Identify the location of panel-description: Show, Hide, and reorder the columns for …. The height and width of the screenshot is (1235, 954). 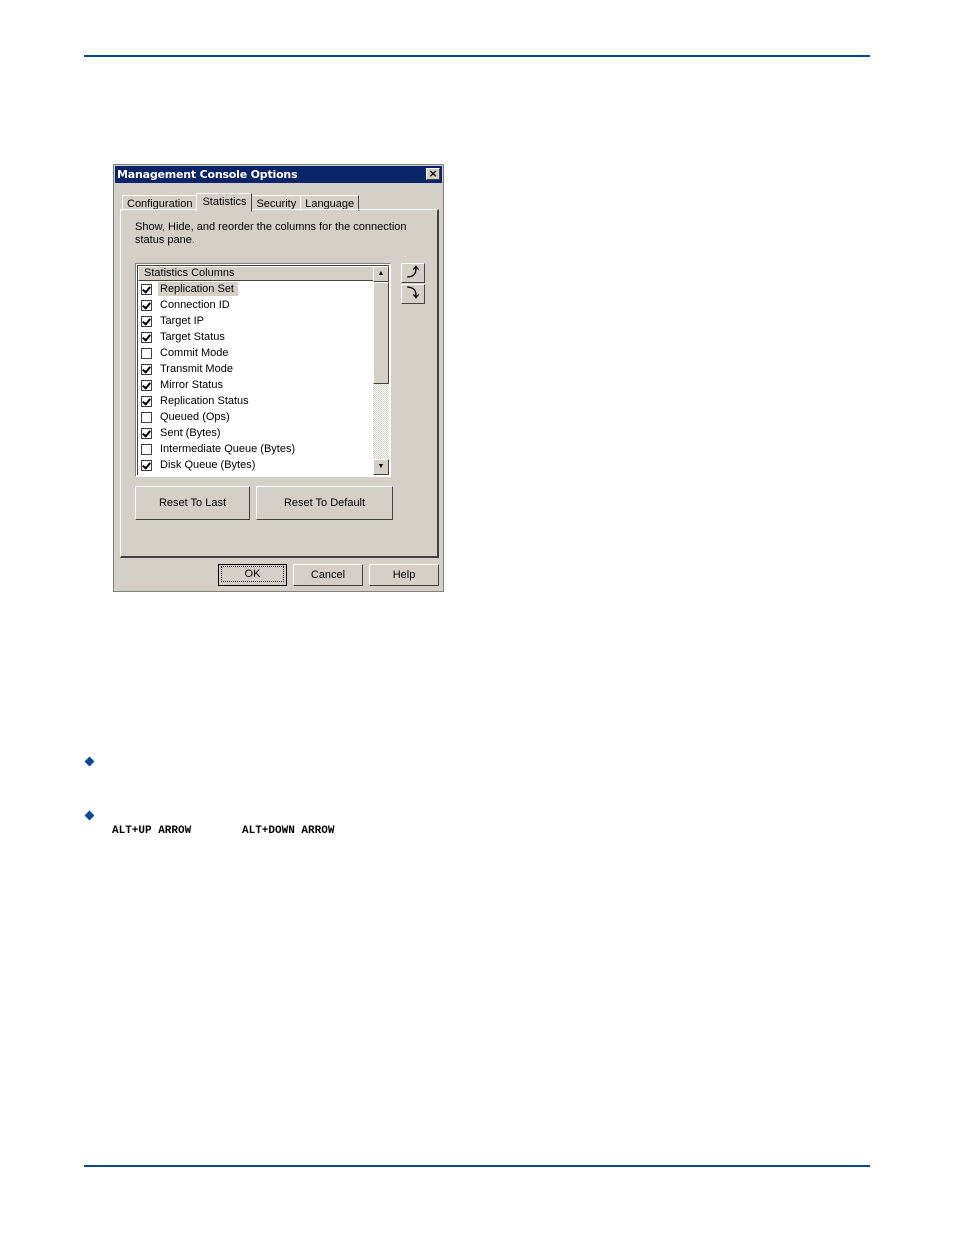
(271, 233).